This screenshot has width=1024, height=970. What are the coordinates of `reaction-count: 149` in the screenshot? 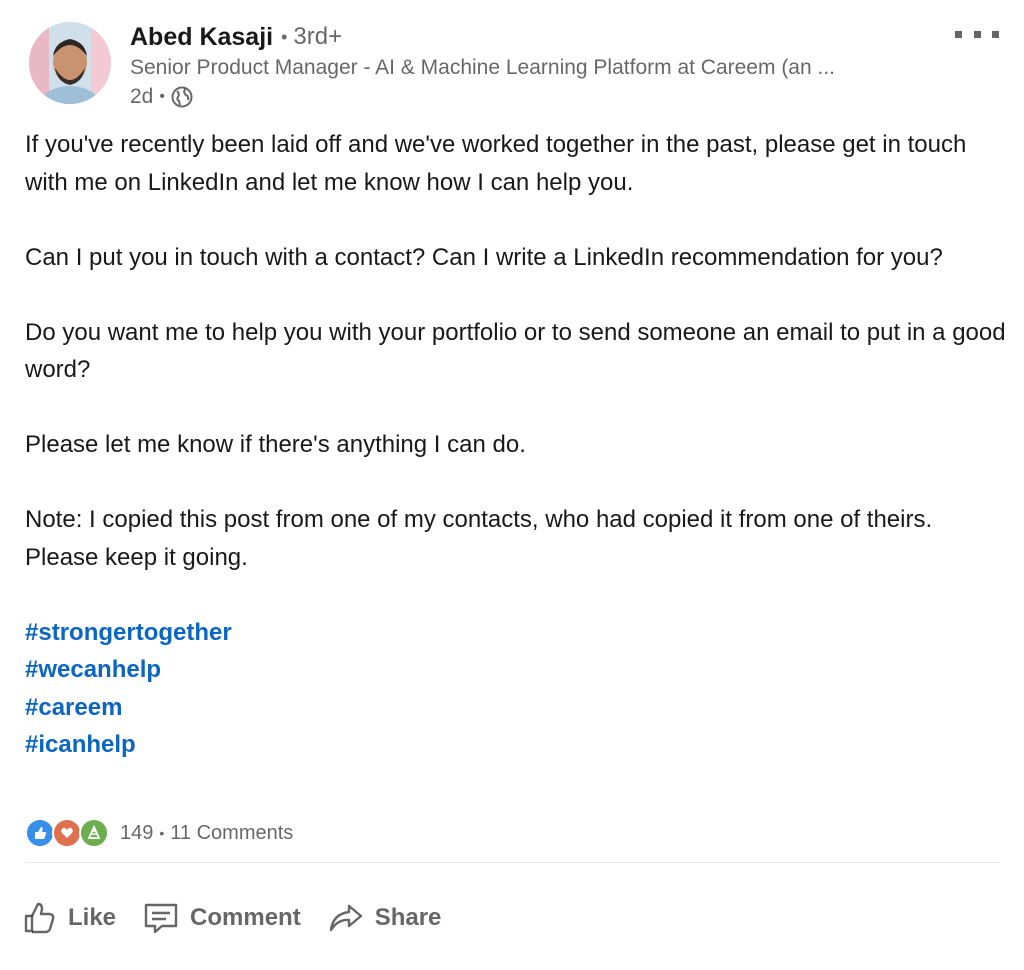 It's located at (136, 833).